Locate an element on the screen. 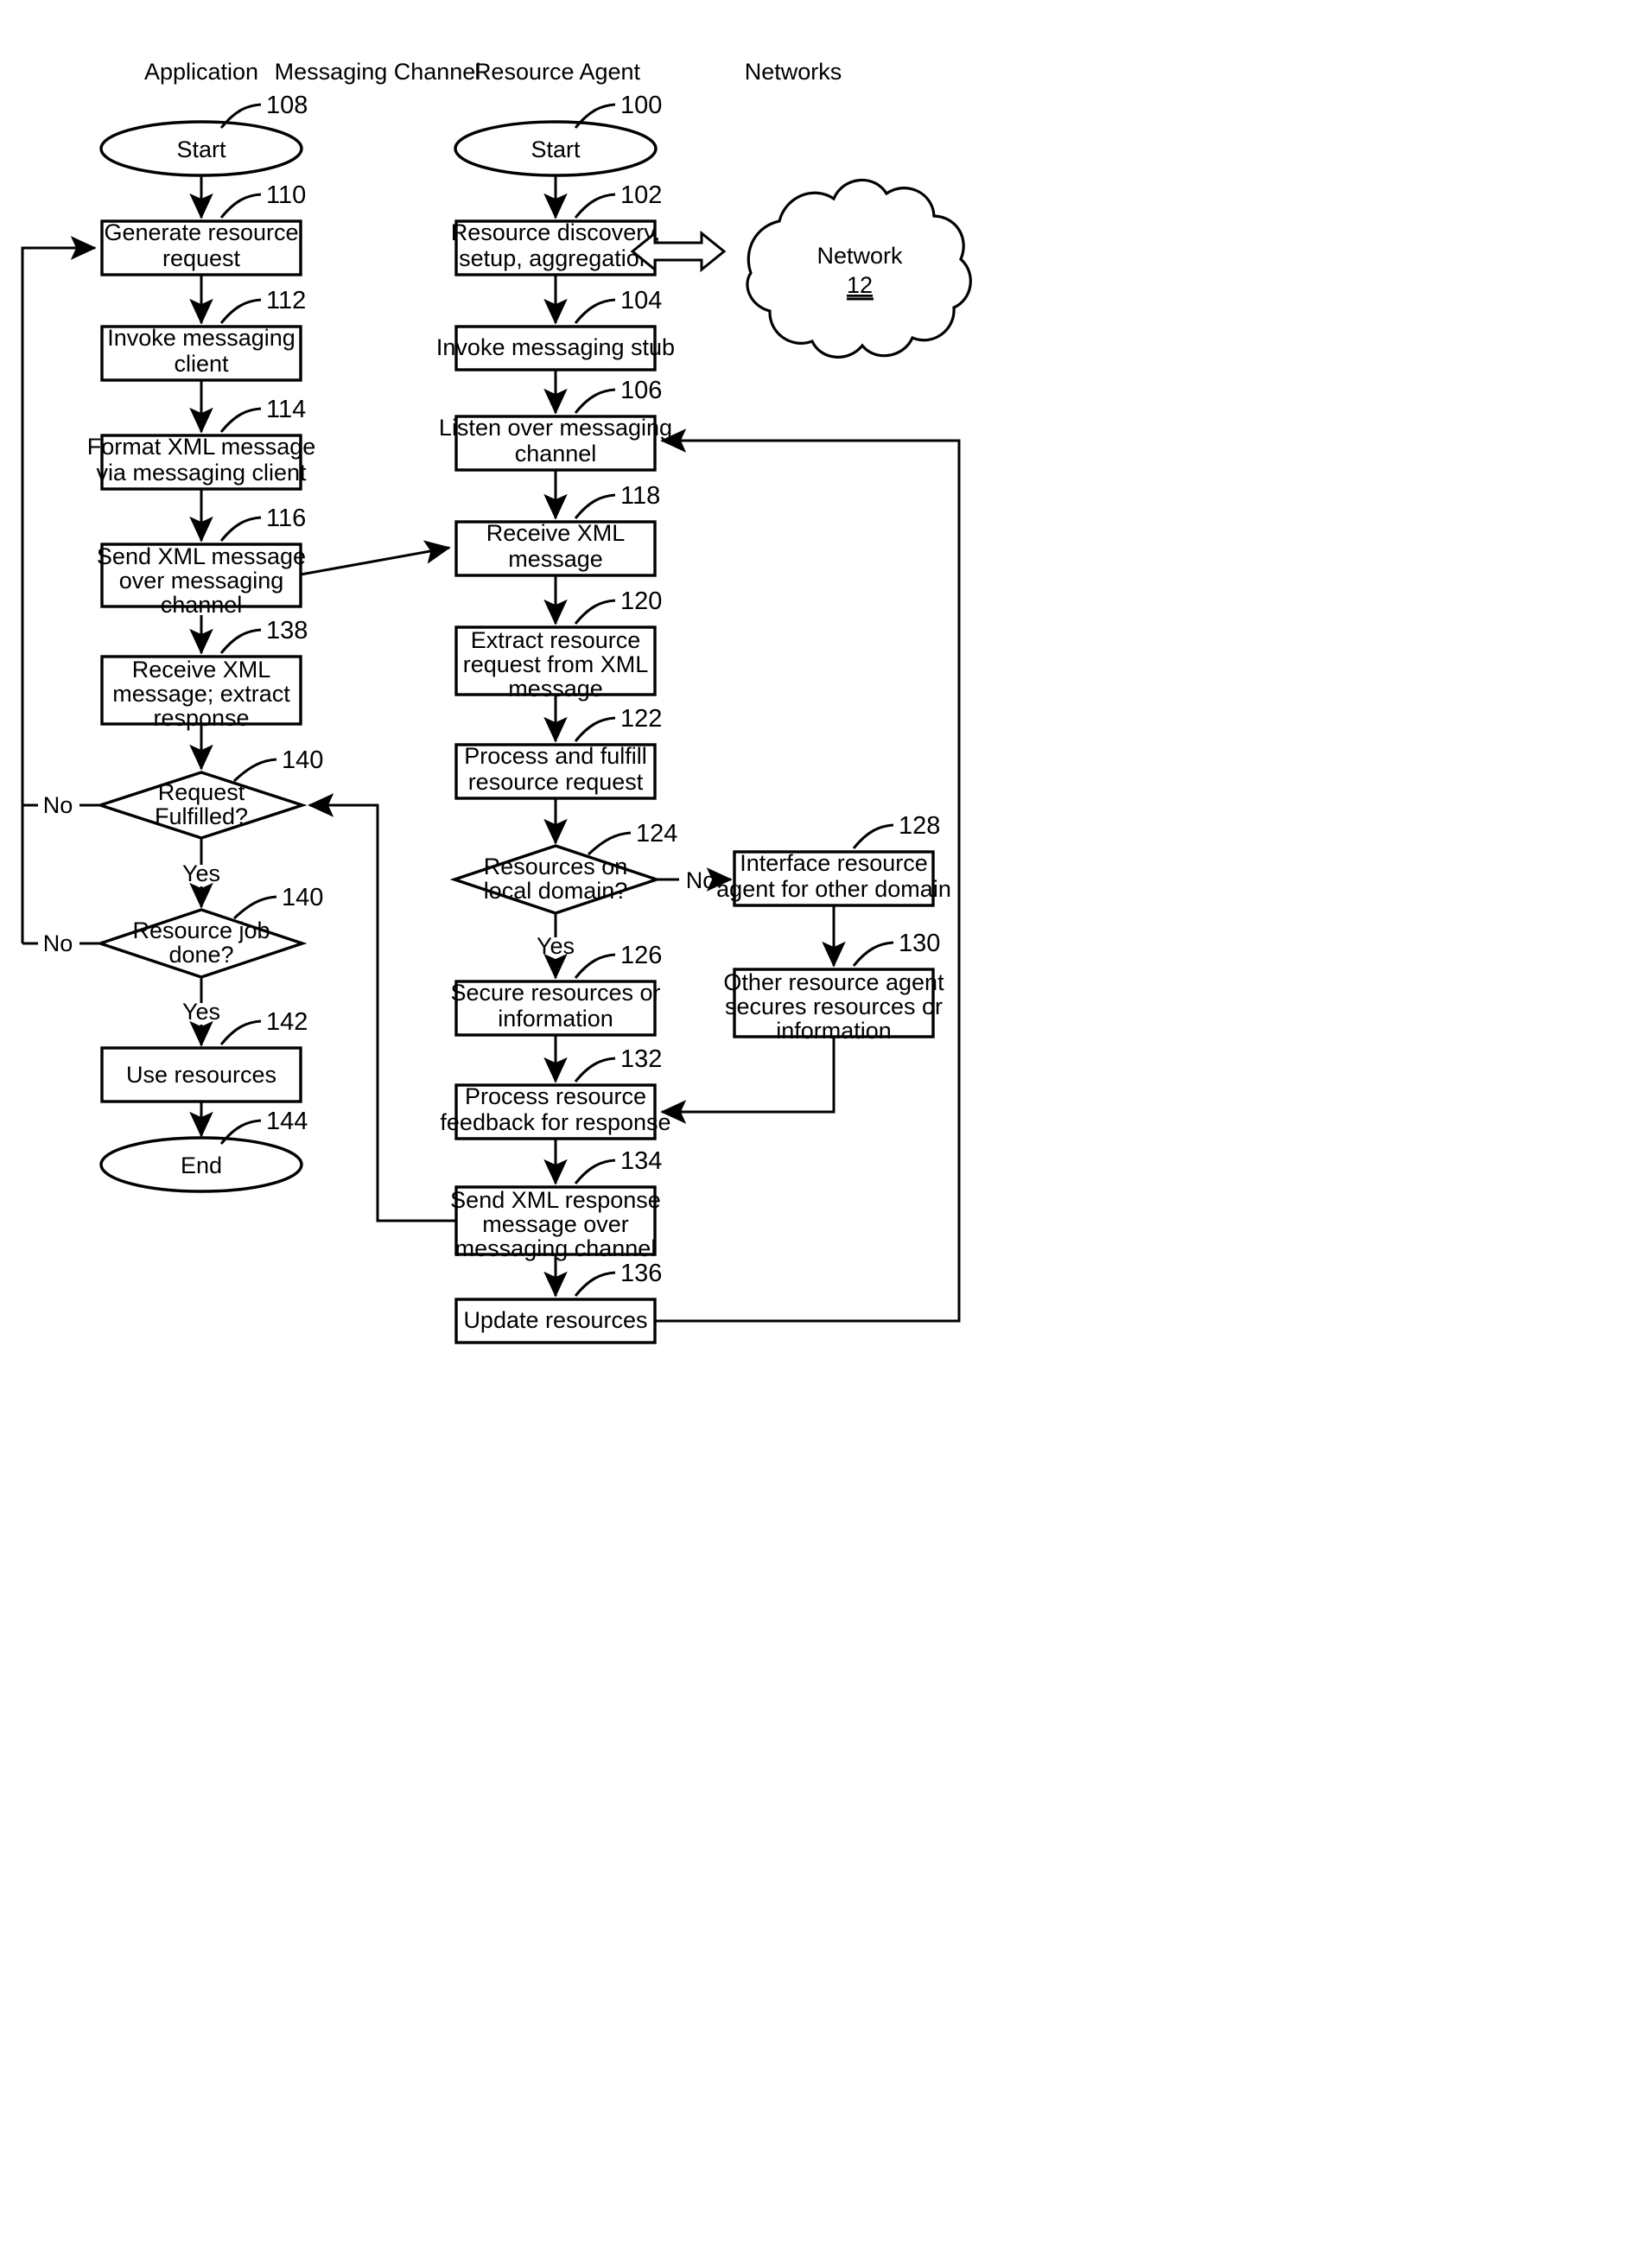  ref-132: 132 is located at coordinates (641, 1059).